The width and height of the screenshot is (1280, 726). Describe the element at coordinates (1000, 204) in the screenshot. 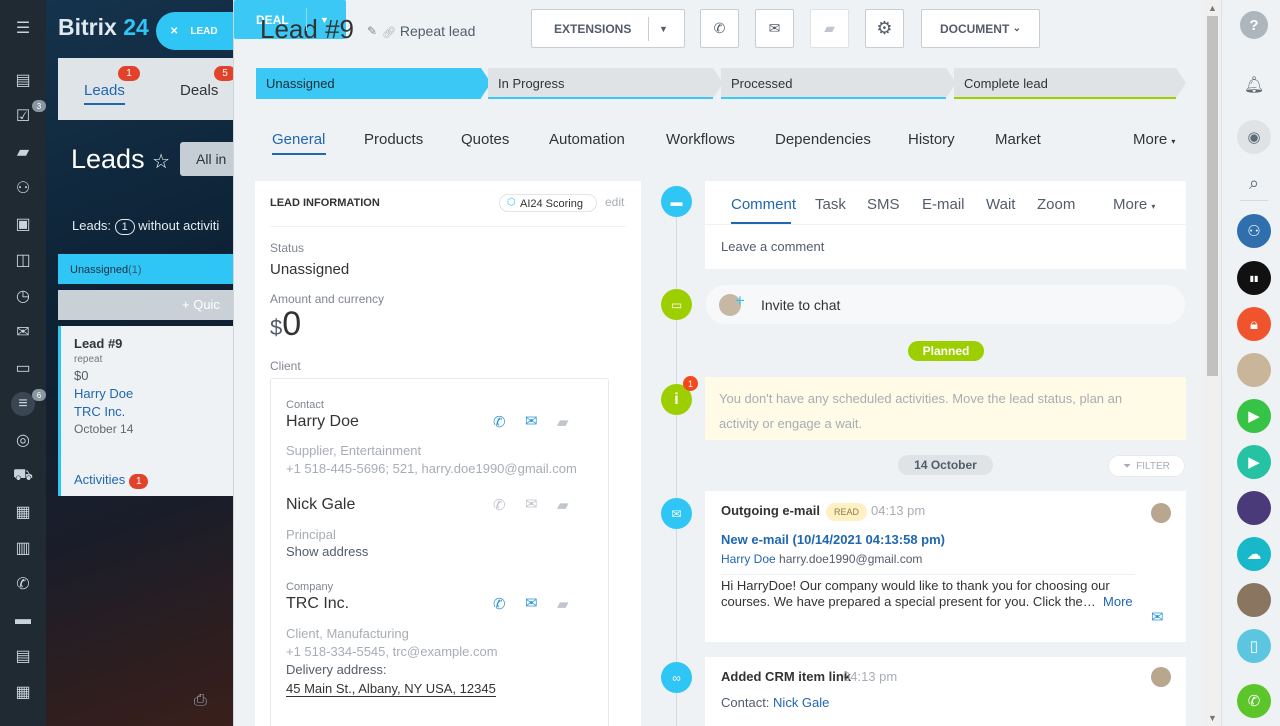

I see `tab-wait: Wait` at that location.